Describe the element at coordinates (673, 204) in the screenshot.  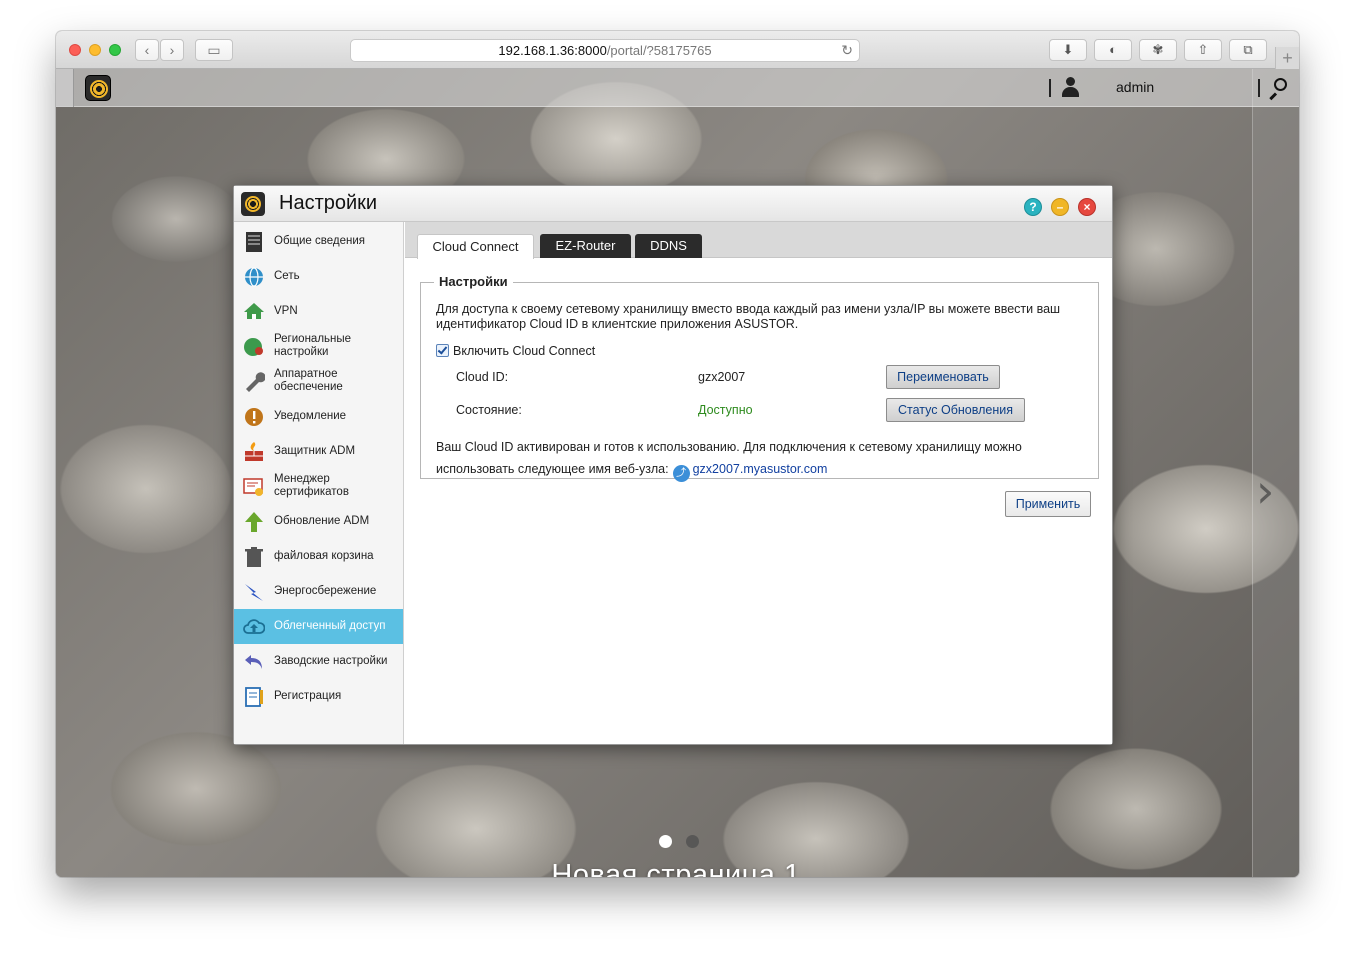
I see `dialog-titlebar: Настройки ? – ×` at that location.